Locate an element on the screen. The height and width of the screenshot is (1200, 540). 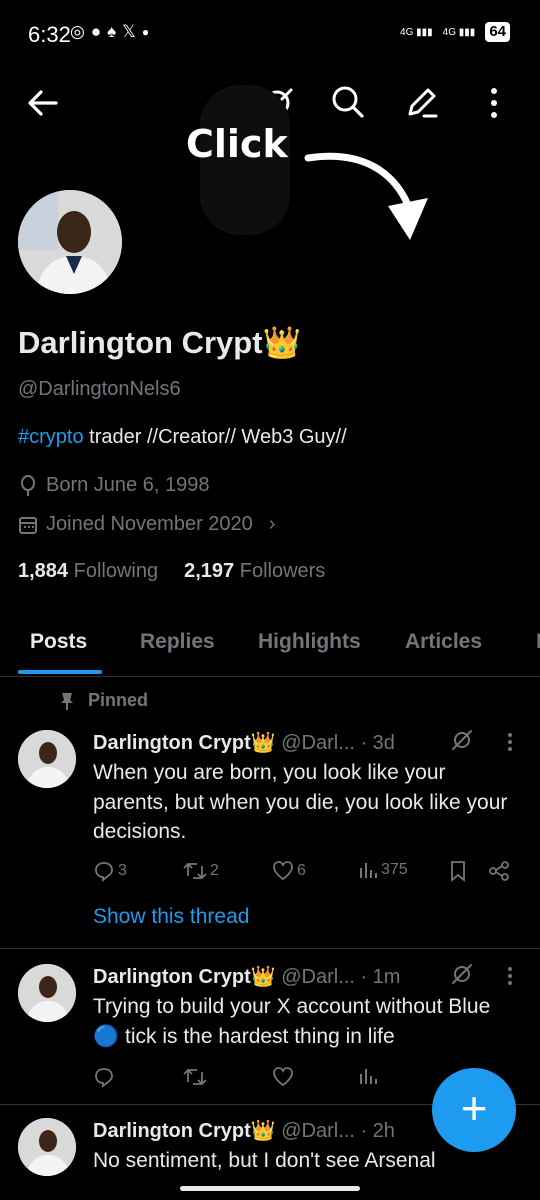
home-indicator is located at coordinates (270, 1188).